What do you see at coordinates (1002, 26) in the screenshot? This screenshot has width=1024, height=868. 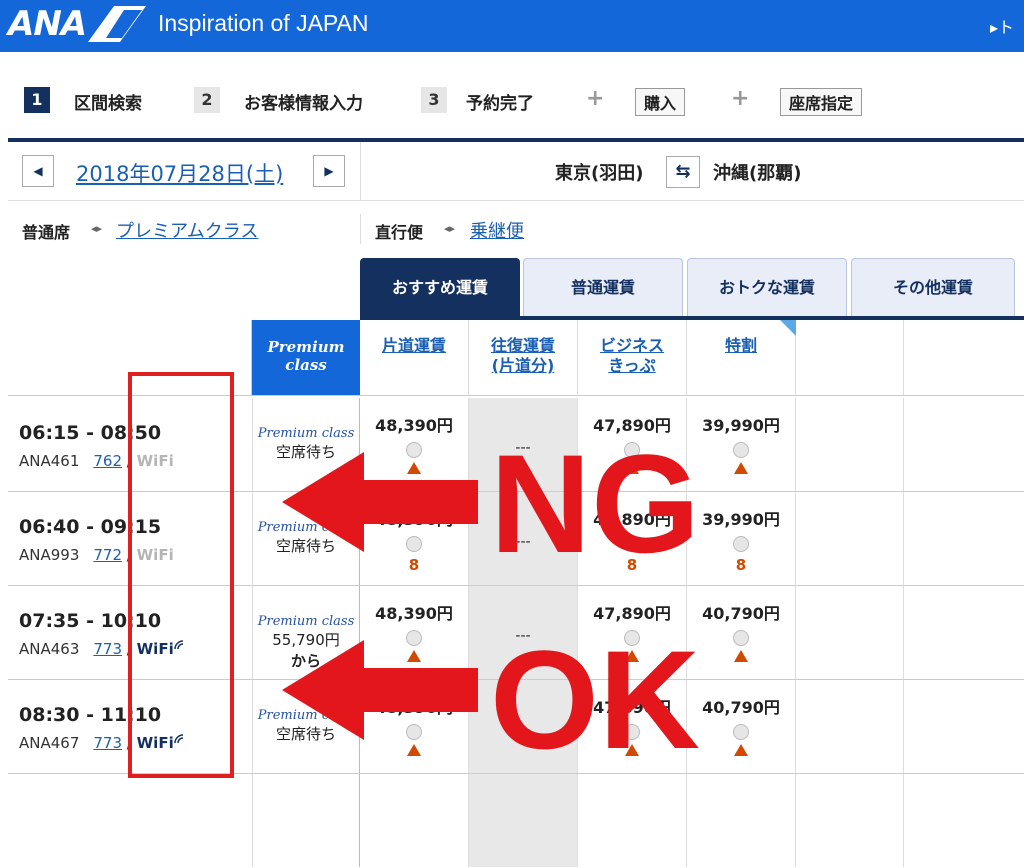 I see `header-menu-link: ▸ト` at bounding box center [1002, 26].